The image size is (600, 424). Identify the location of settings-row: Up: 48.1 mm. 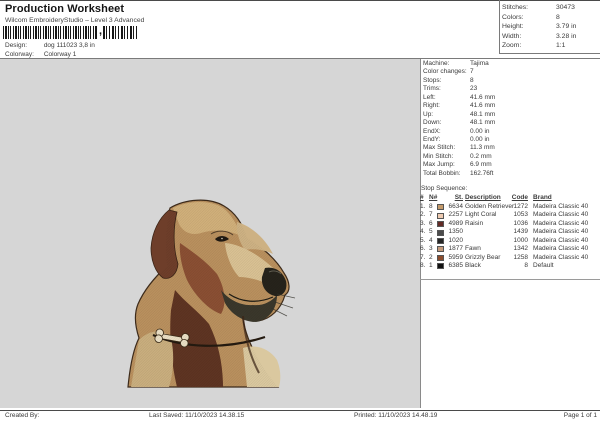
(459, 115).